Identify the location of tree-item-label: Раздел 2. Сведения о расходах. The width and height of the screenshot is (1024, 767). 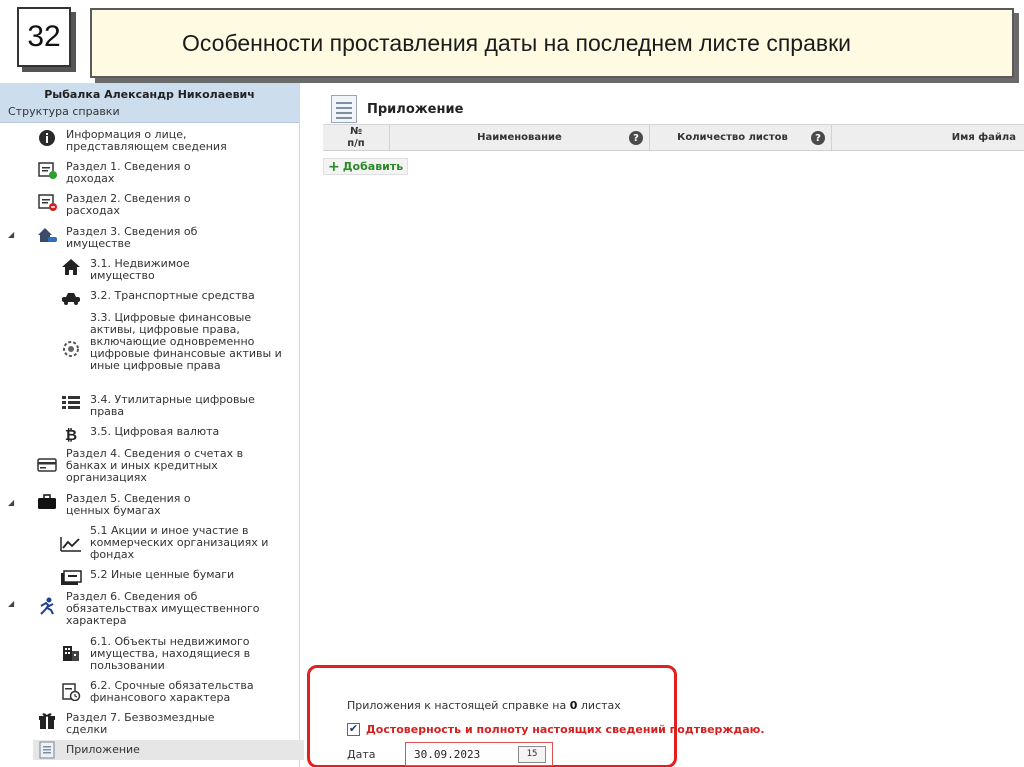
(128, 204).